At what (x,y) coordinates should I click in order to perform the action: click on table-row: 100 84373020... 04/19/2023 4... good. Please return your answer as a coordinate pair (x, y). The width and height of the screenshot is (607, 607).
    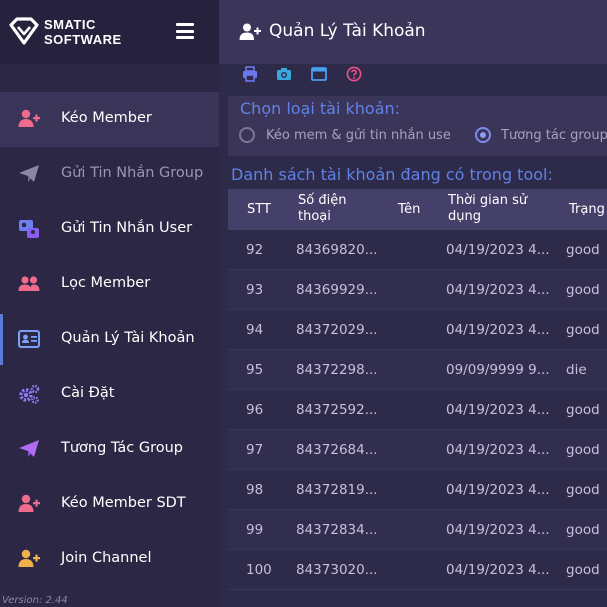
    Looking at the image, I should click on (417, 570).